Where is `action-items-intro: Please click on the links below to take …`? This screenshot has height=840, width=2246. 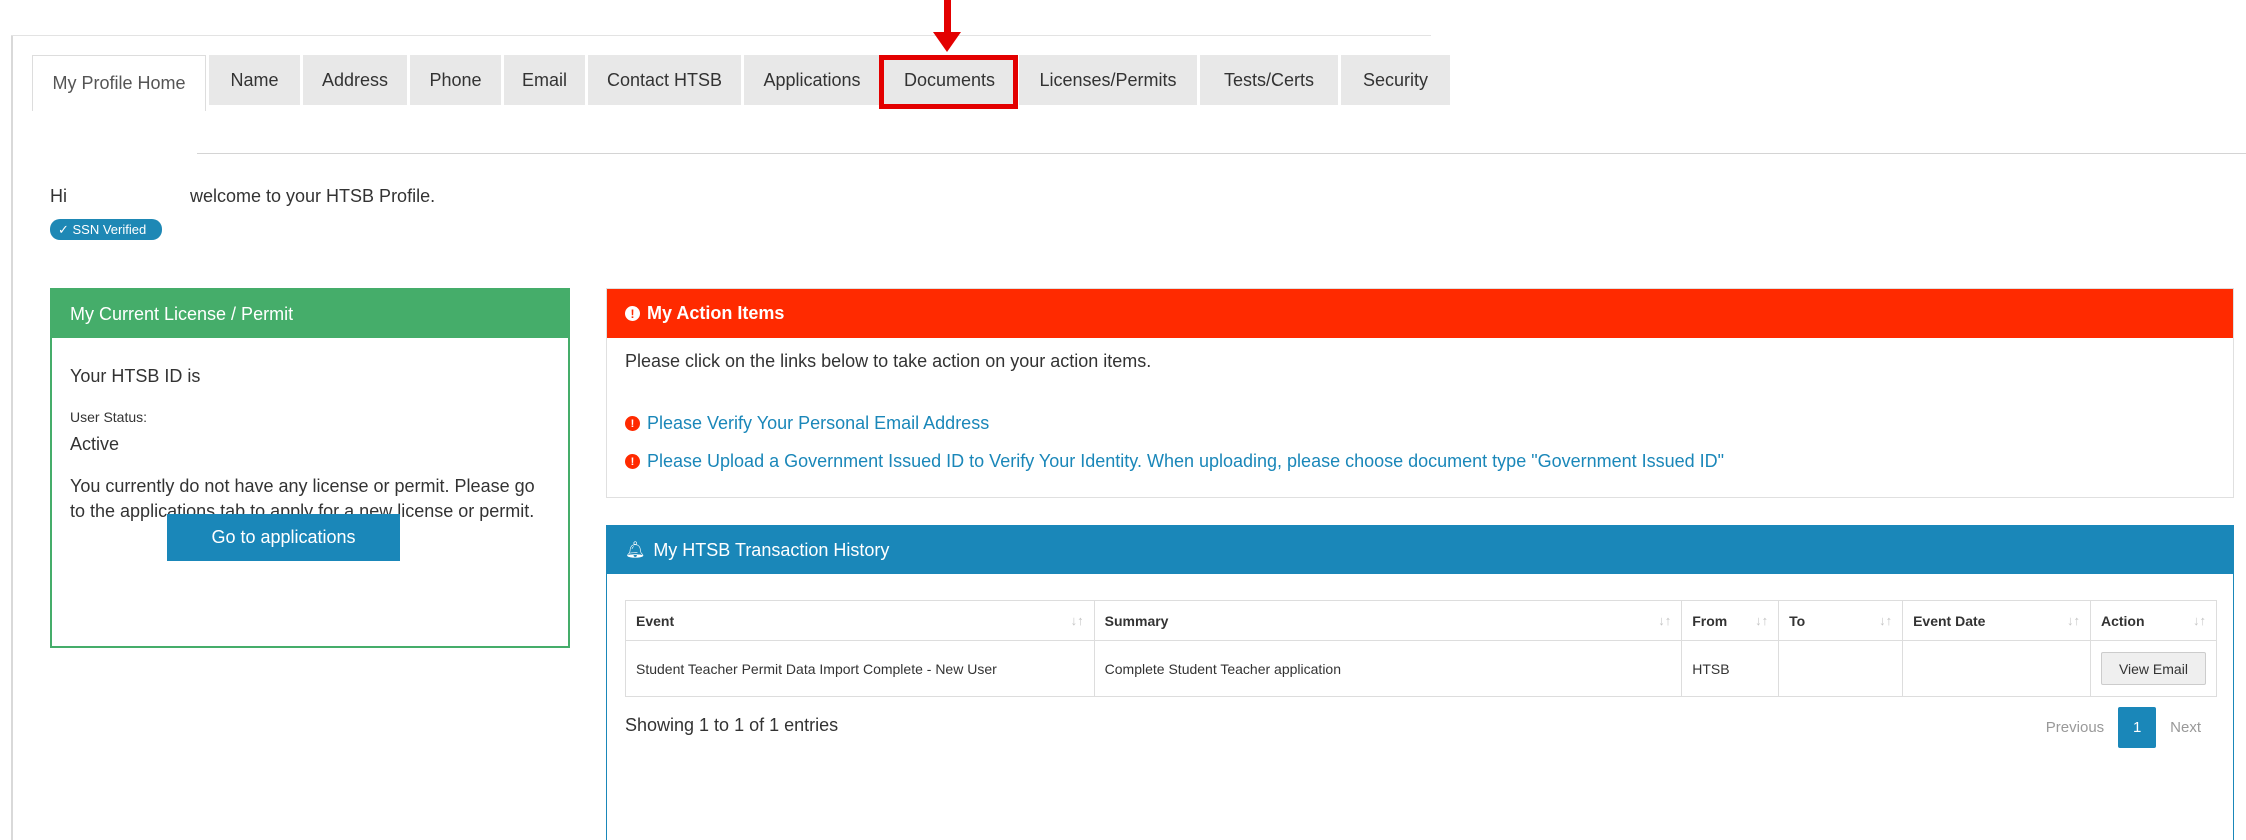
action-items-intro: Please click on the links below to take … is located at coordinates (888, 361).